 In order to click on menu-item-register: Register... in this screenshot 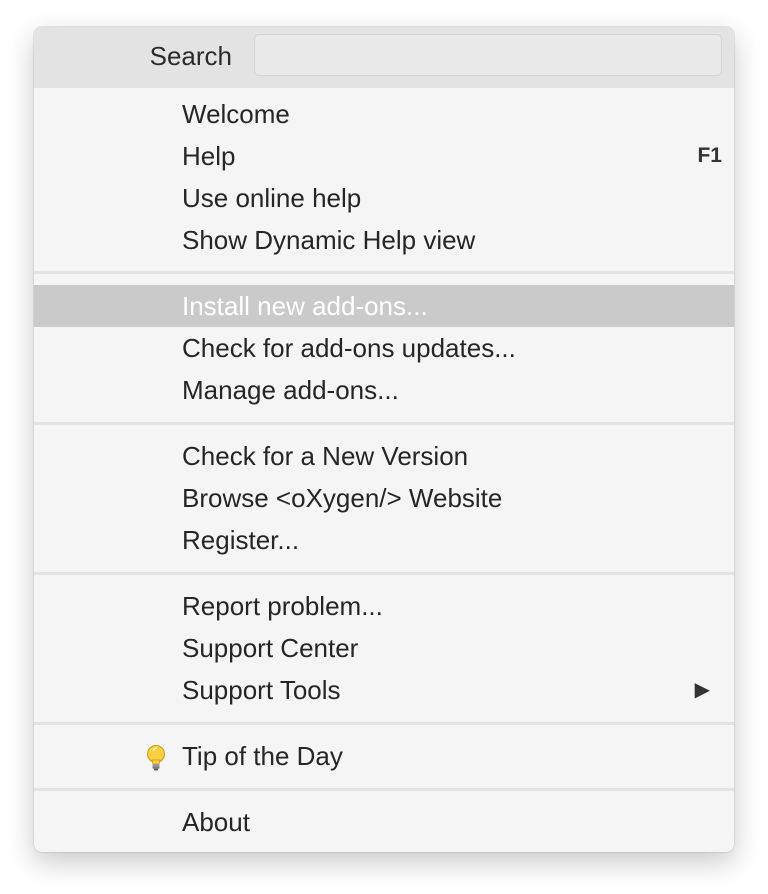, I will do `click(384, 540)`.